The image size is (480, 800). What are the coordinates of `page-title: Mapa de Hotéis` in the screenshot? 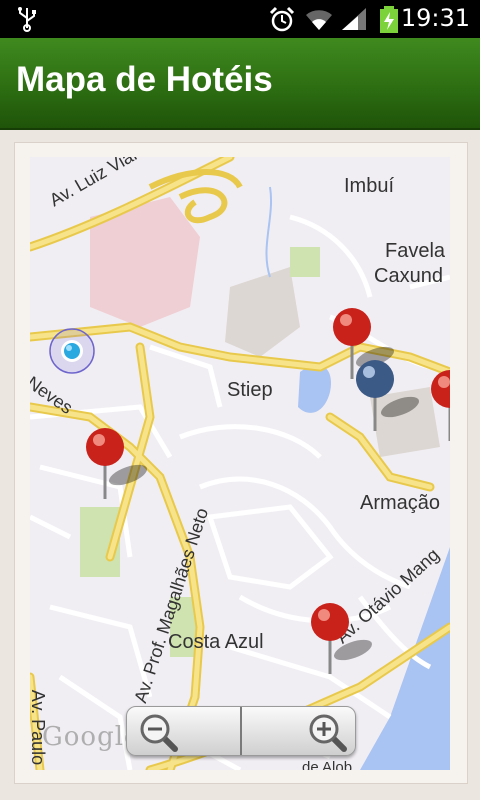 It's located at (144, 79).